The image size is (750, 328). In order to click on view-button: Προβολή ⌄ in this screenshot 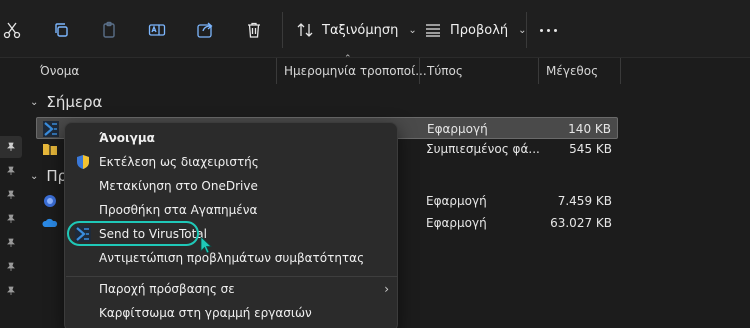, I will do `click(475, 30)`.